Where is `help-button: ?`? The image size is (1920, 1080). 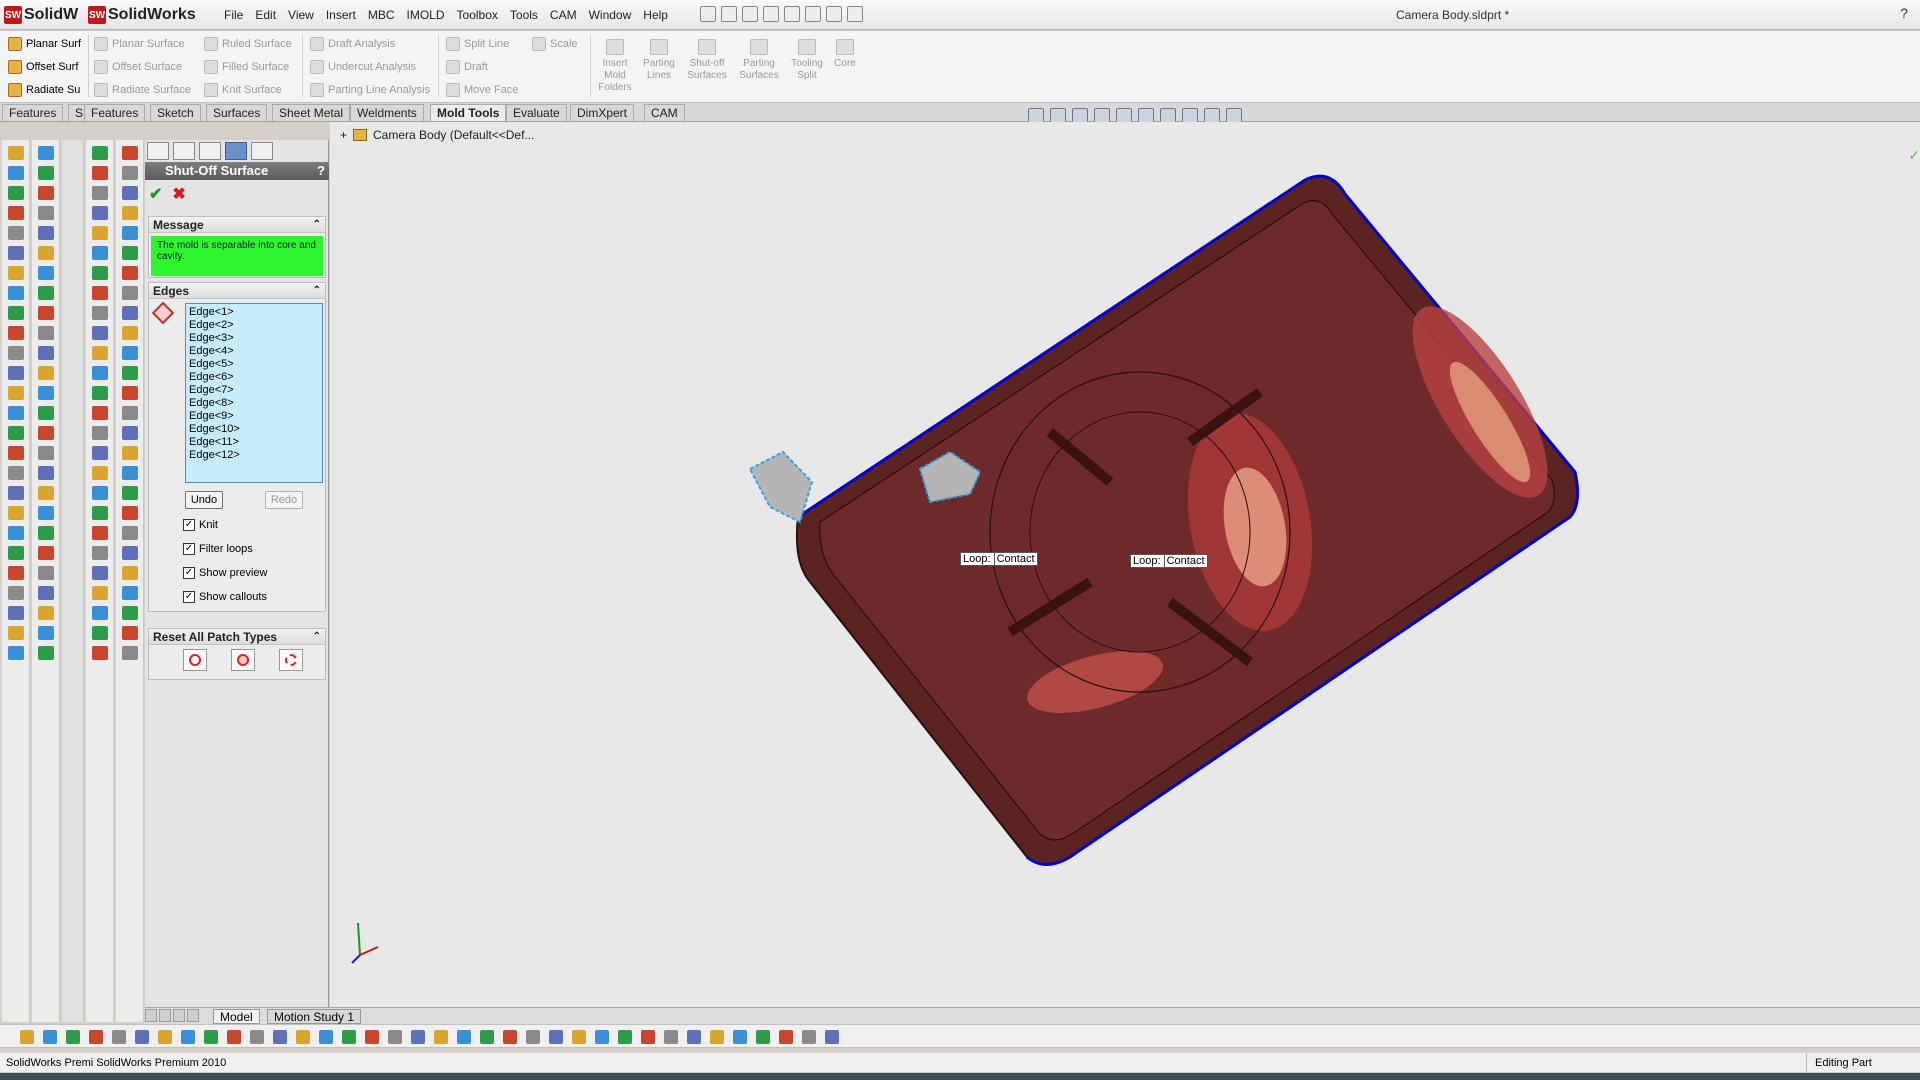
help-button: ? is located at coordinates (1904, 13).